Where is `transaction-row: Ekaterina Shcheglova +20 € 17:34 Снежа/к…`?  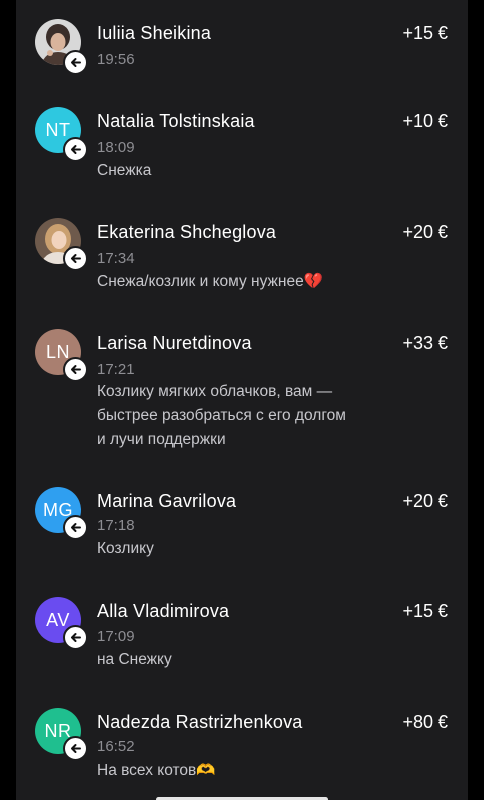
transaction-row: Ekaterina Shcheglova +20 € 17:34 Снежа/к… is located at coordinates (242, 261).